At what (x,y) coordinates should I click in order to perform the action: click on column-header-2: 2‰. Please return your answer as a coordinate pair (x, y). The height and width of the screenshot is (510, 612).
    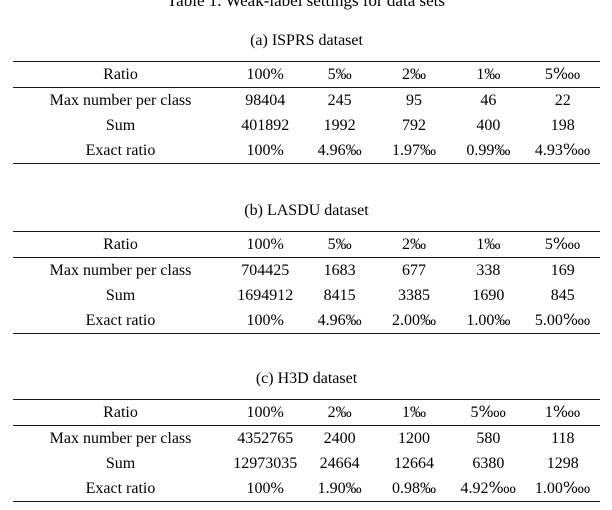
    Looking at the image, I should click on (339, 412).